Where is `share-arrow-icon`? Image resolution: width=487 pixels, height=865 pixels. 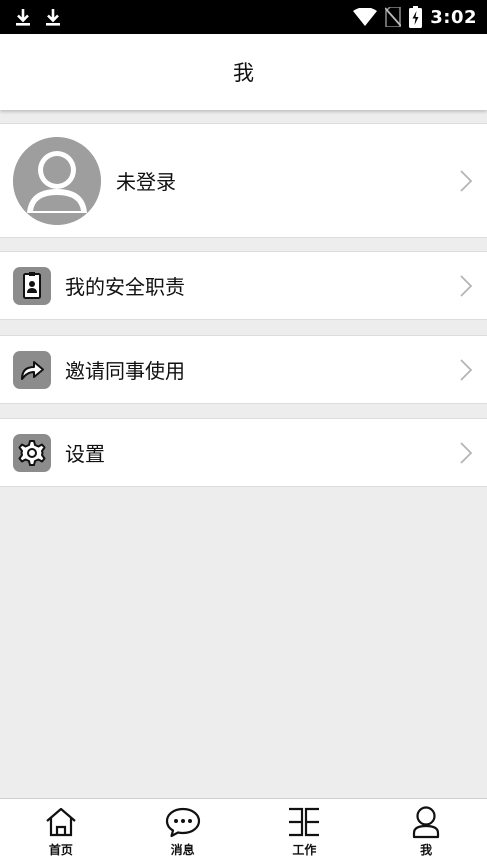
share-arrow-icon is located at coordinates (32, 369).